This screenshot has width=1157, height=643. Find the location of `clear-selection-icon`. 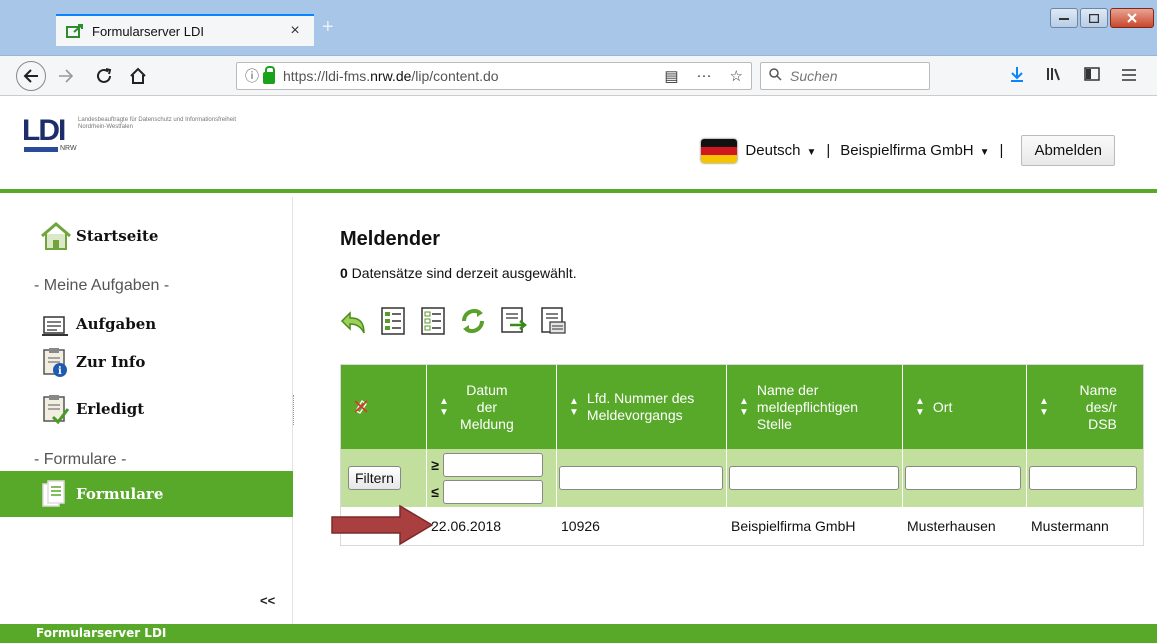

clear-selection-icon is located at coordinates (361, 407).